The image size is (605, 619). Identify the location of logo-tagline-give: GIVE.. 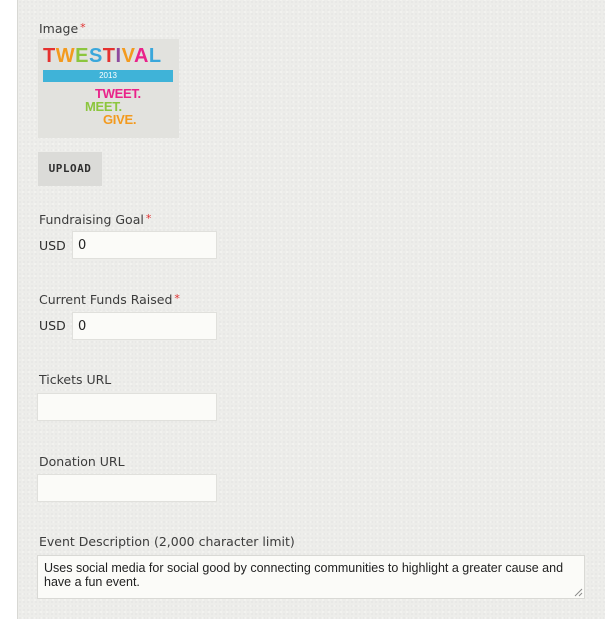
(120, 119).